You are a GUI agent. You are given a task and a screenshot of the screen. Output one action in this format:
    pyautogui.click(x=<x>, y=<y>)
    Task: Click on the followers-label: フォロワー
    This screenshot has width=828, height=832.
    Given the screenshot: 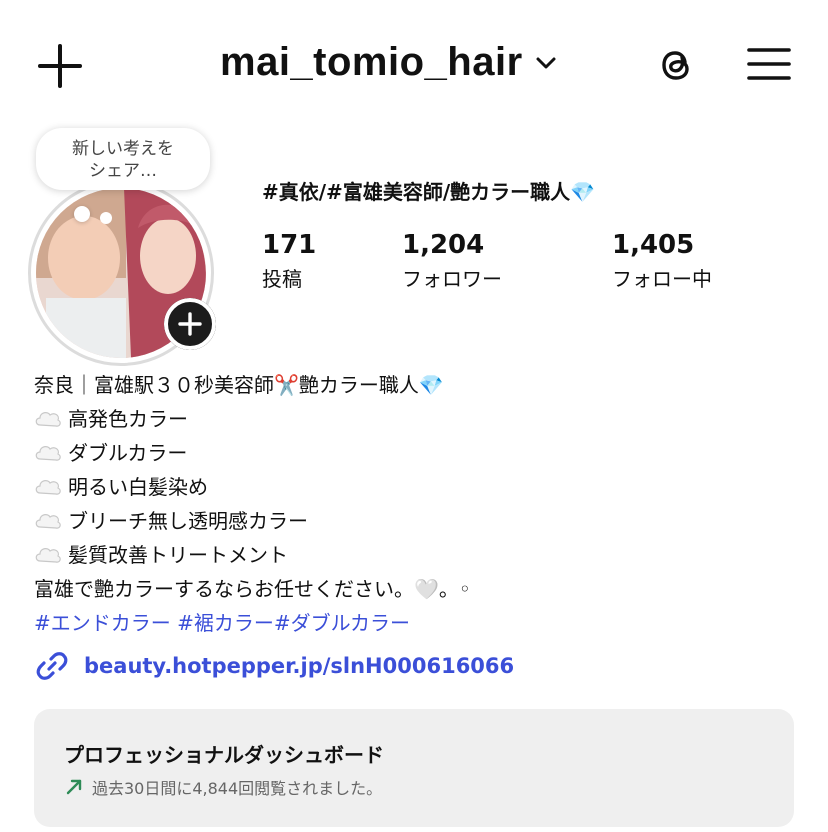 What is the action you would take?
    pyautogui.click(x=452, y=279)
    